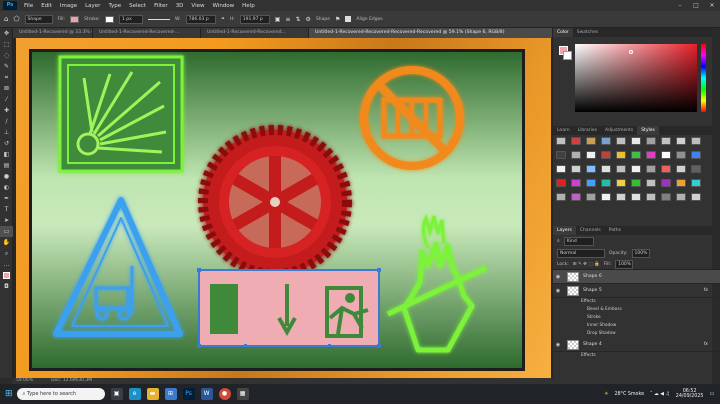 The height and width of the screenshot is (404, 720). Describe the element at coordinates (6, 132) in the screenshot. I see `stamp-tool-icon: ⊥` at that location.